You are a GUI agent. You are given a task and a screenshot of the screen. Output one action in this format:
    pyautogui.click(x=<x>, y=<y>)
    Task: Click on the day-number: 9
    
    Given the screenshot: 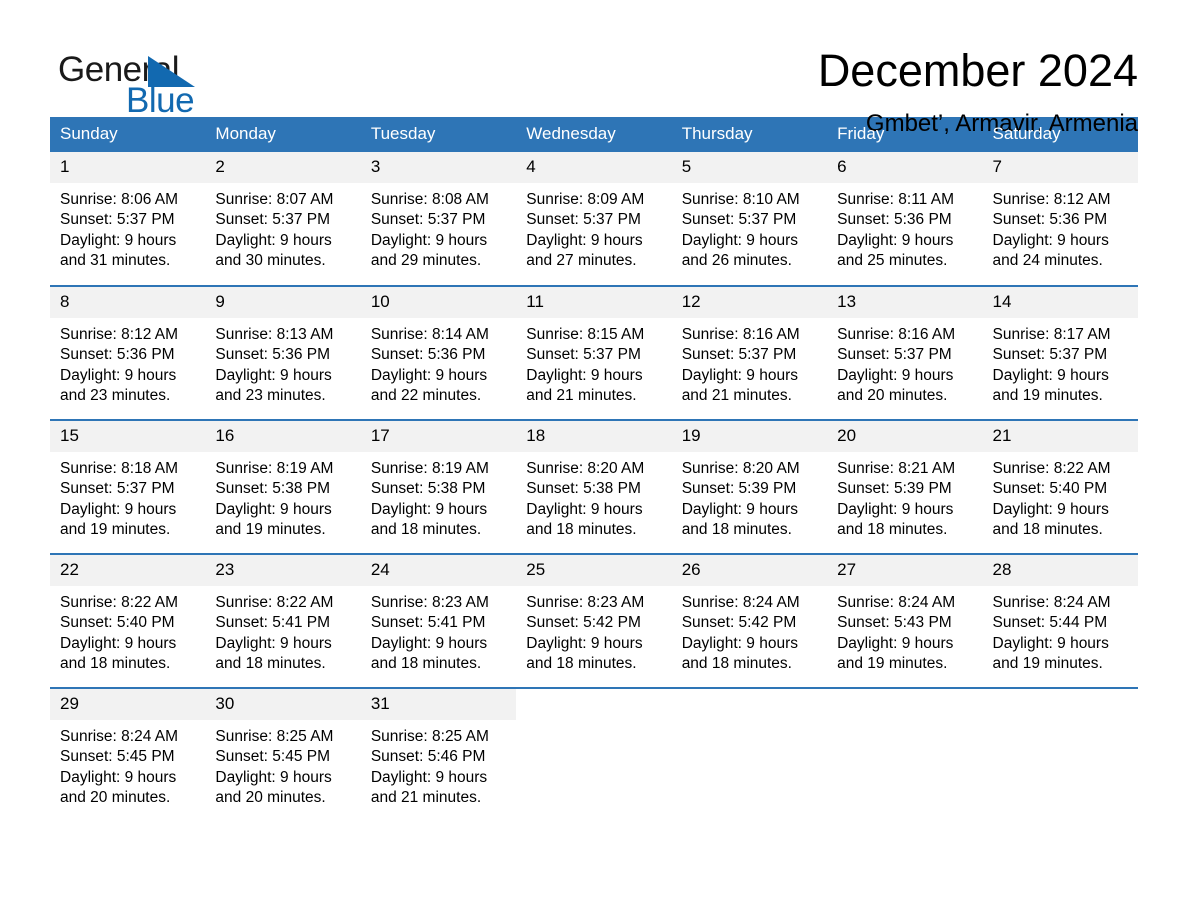 What is the action you would take?
    pyautogui.click(x=283, y=302)
    